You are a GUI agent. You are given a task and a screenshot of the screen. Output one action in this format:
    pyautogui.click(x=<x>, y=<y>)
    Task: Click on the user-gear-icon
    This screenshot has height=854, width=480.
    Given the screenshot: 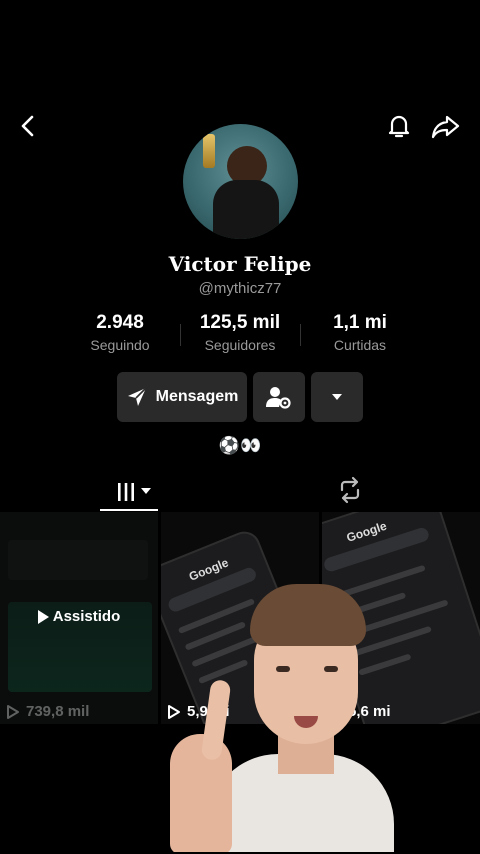 What is the action you would take?
    pyautogui.click(x=278, y=398)
    